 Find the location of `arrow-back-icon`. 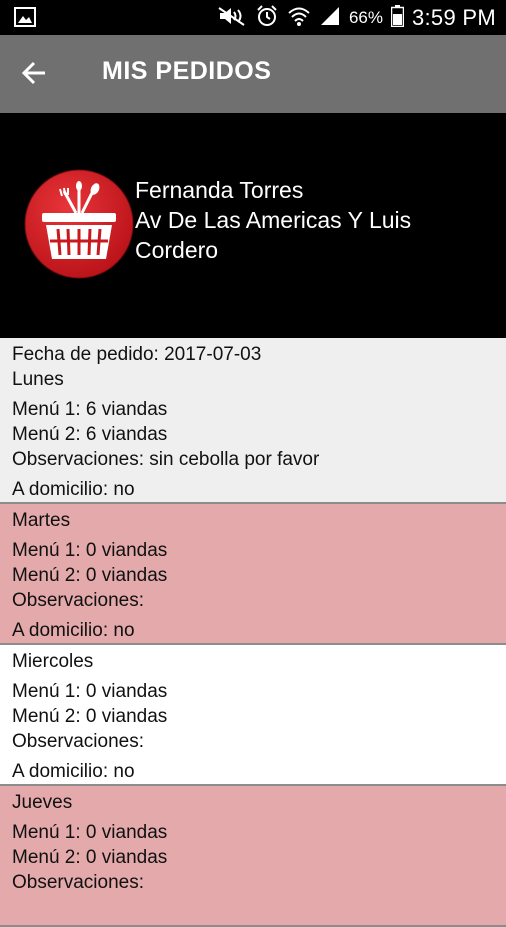

arrow-back-icon is located at coordinates (34, 75).